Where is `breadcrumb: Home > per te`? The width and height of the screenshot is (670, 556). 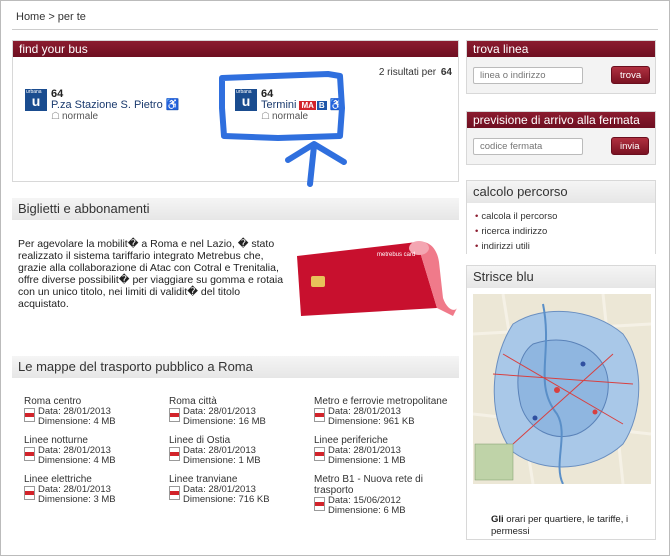 breadcrumb: Home > per te is located at coordinates (51, 17).